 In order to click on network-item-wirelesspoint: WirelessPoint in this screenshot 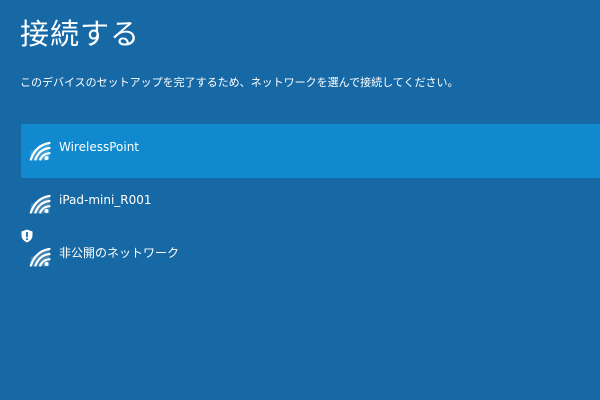, I will do `click(310, 151)`.